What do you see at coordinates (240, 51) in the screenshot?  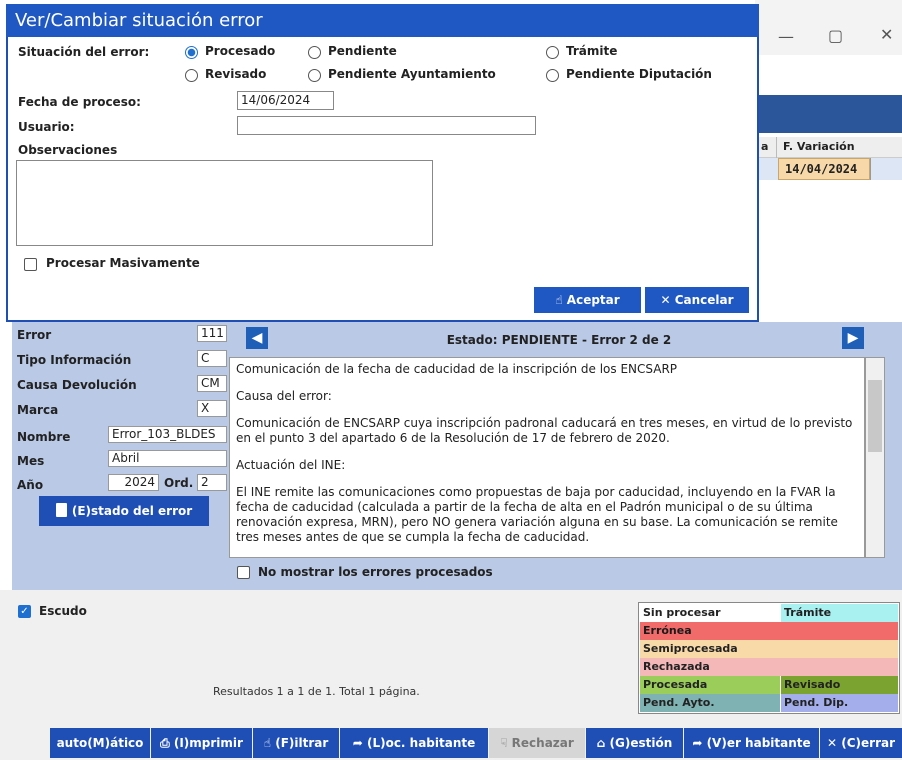 I see `radio-procesado-label: Procesado` at bounding box center [240, 51].